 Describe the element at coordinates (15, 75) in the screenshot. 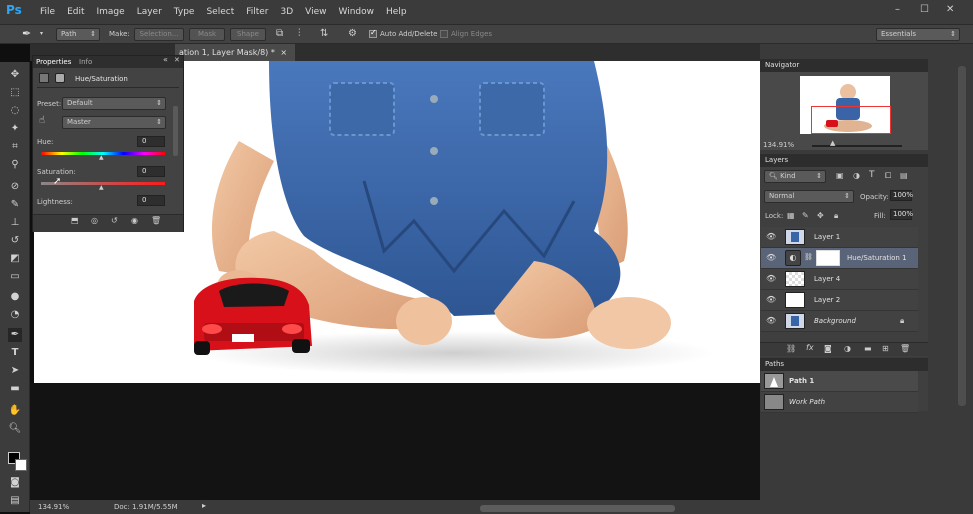

I see `move-tool-icon: ✥` at that location.